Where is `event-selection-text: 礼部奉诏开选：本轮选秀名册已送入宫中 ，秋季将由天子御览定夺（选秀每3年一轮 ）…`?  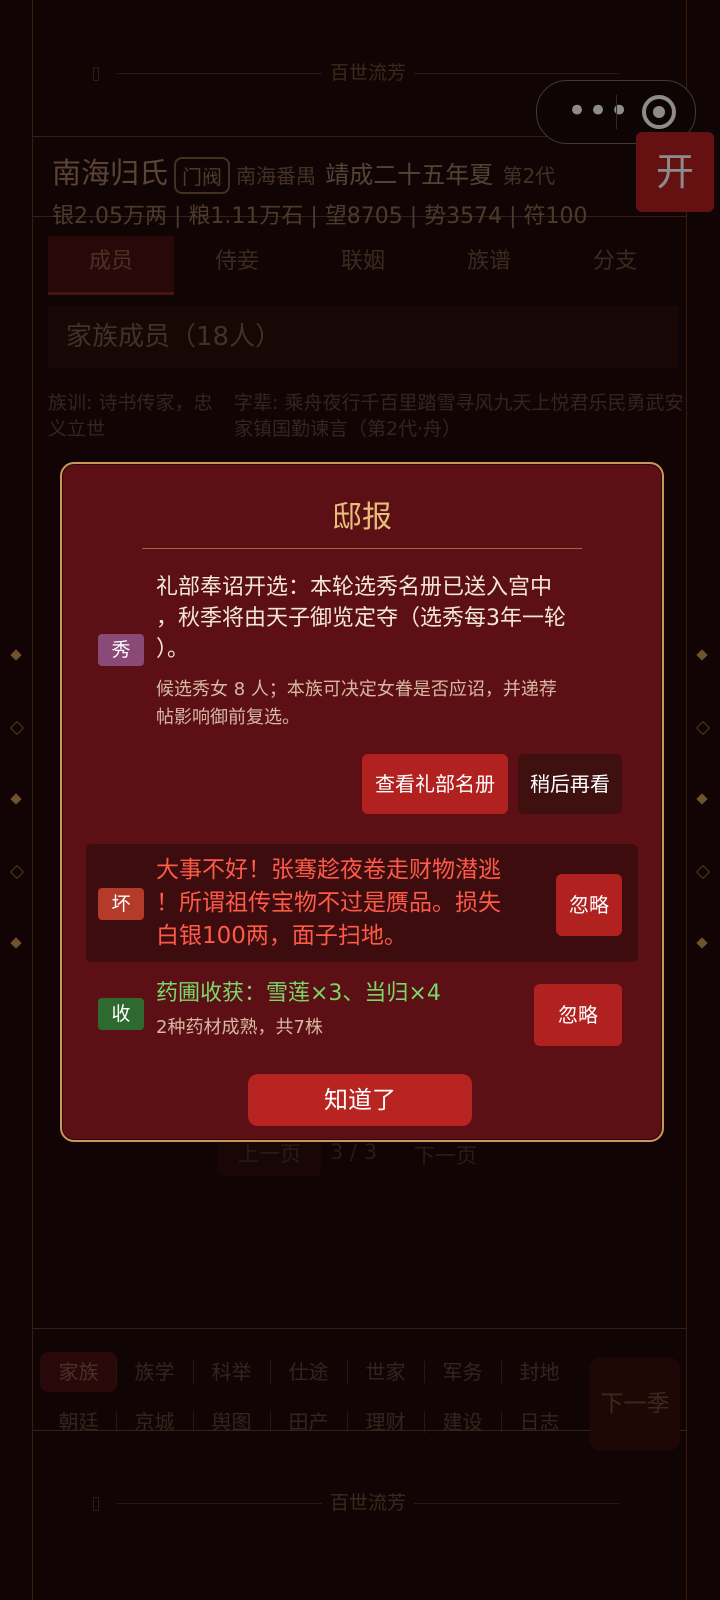 event-selection-text: 礼部奉诏开选：本轮选秀名册已送入宫中 ，秋季将由天子御览定夺（选秀每3年一轮 ）… is located at coordinates (396, 618).